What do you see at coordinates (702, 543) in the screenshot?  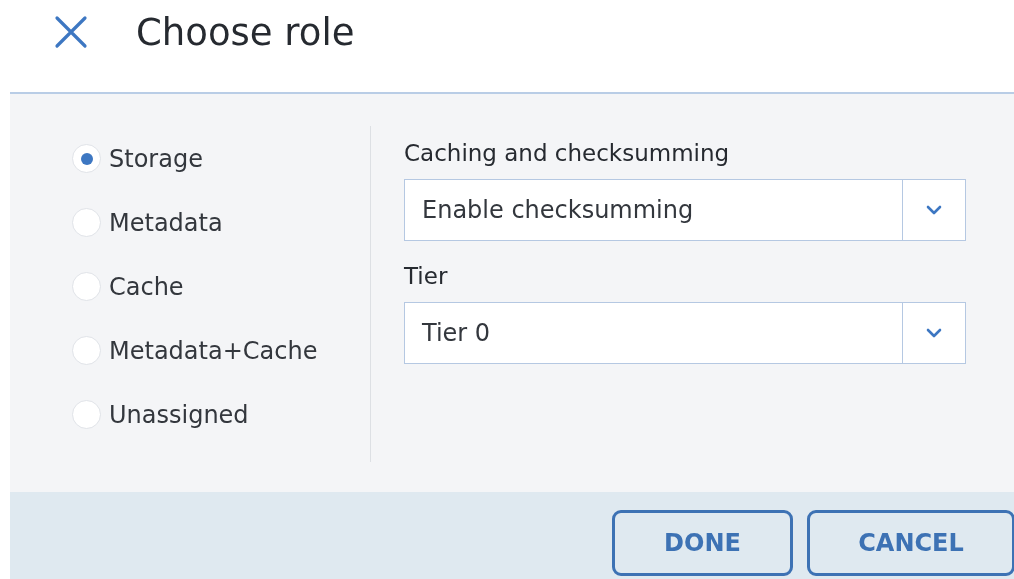 I see `dialog-button: DONE` at bounding box center [702, 543].